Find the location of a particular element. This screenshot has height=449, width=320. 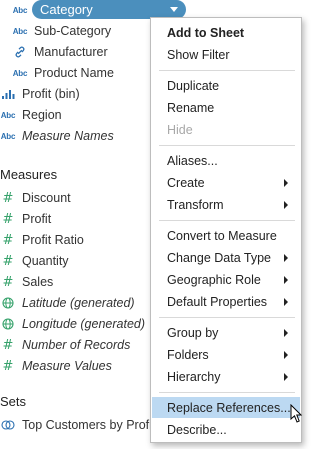

field-label: Measure Names is located at coordinates (68, 136).